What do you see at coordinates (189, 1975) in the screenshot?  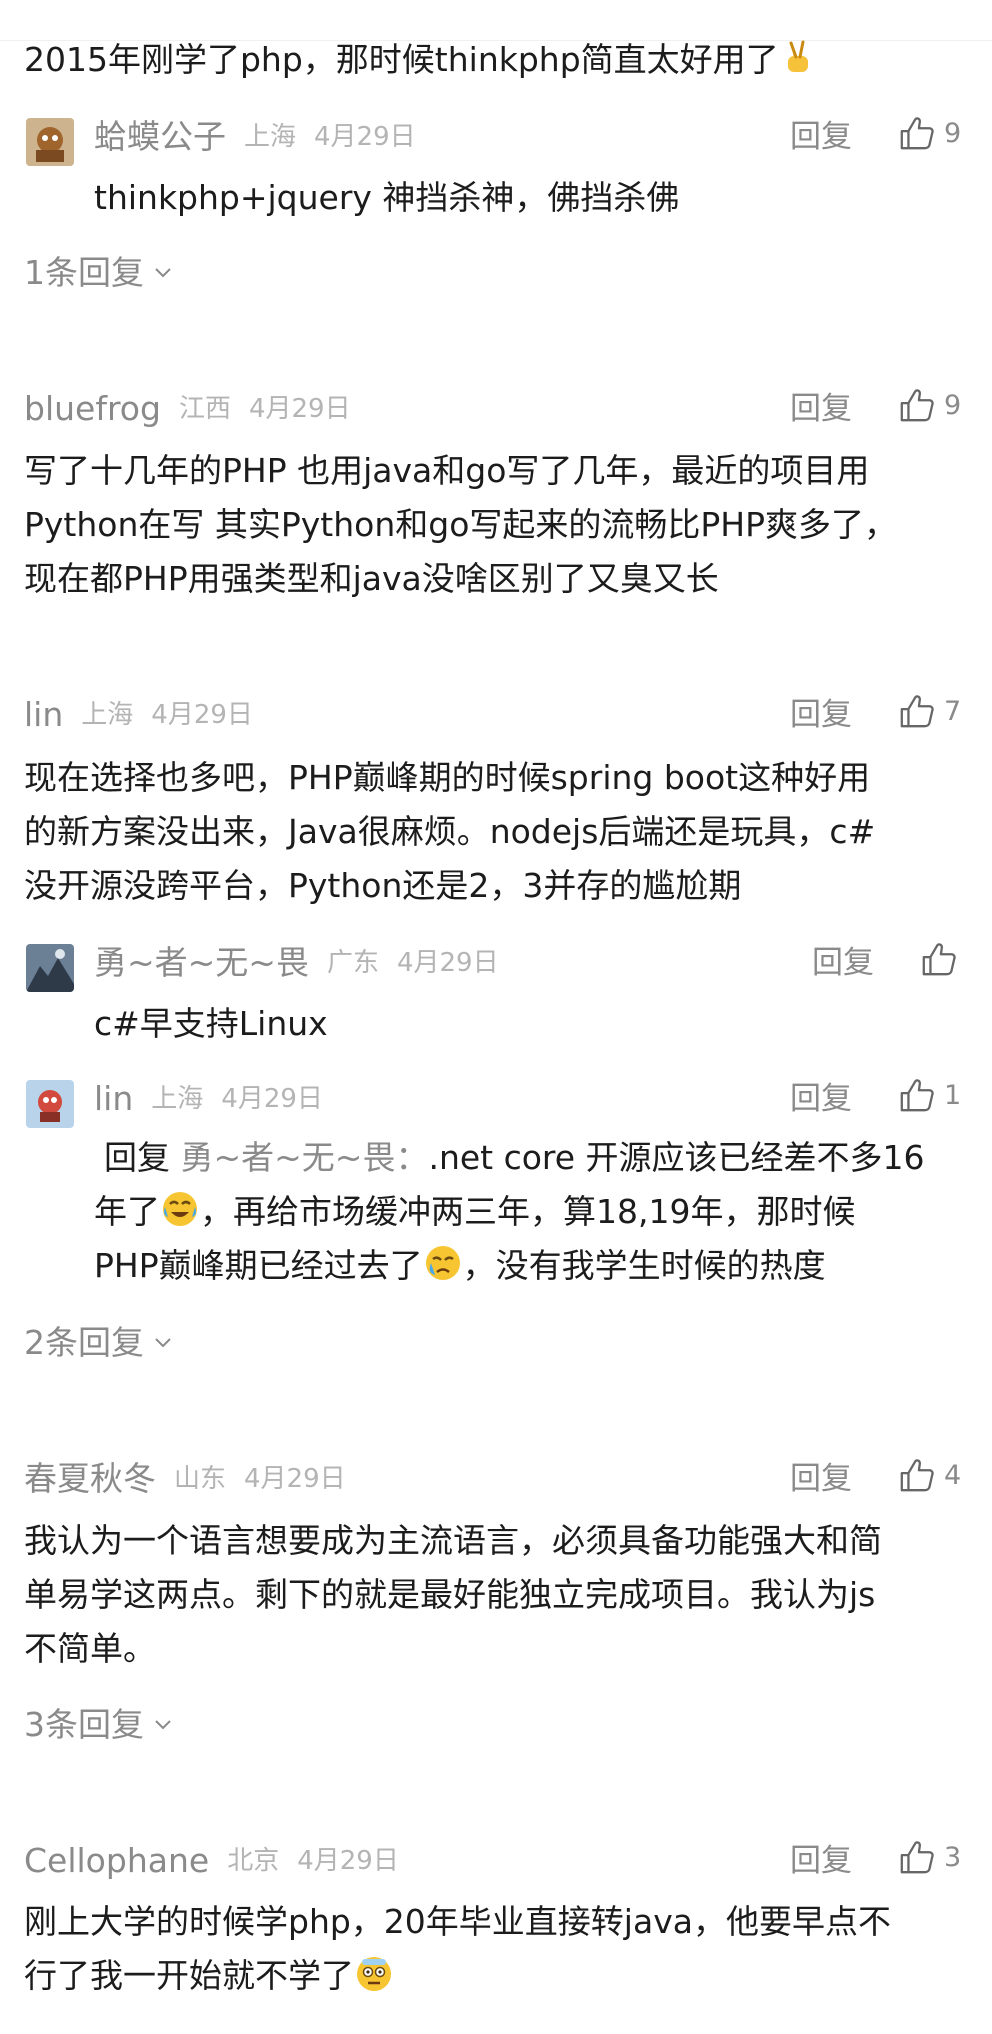 I see `comment-text-segment: 行了我一开始就不学了` at bounding box center [189, 1975].